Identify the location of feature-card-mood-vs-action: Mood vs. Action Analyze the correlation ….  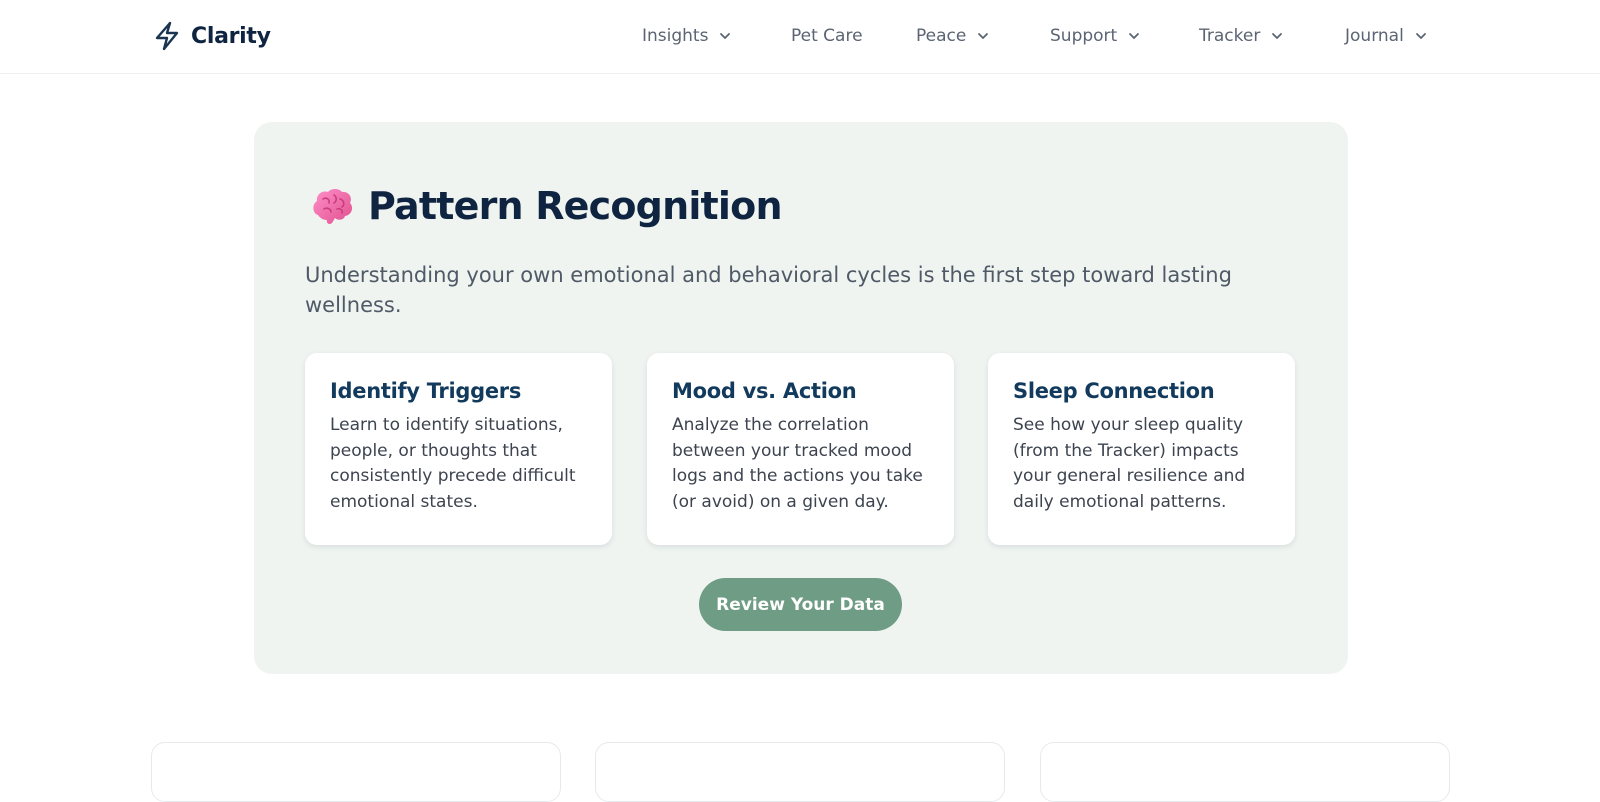
(800, 449).